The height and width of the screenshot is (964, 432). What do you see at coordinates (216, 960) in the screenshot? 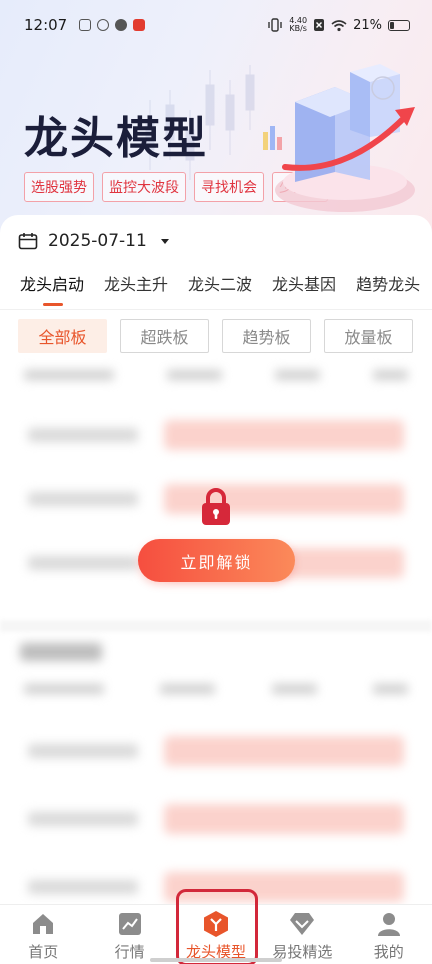
I see `home-indicator` at bounding box center [216, 960].